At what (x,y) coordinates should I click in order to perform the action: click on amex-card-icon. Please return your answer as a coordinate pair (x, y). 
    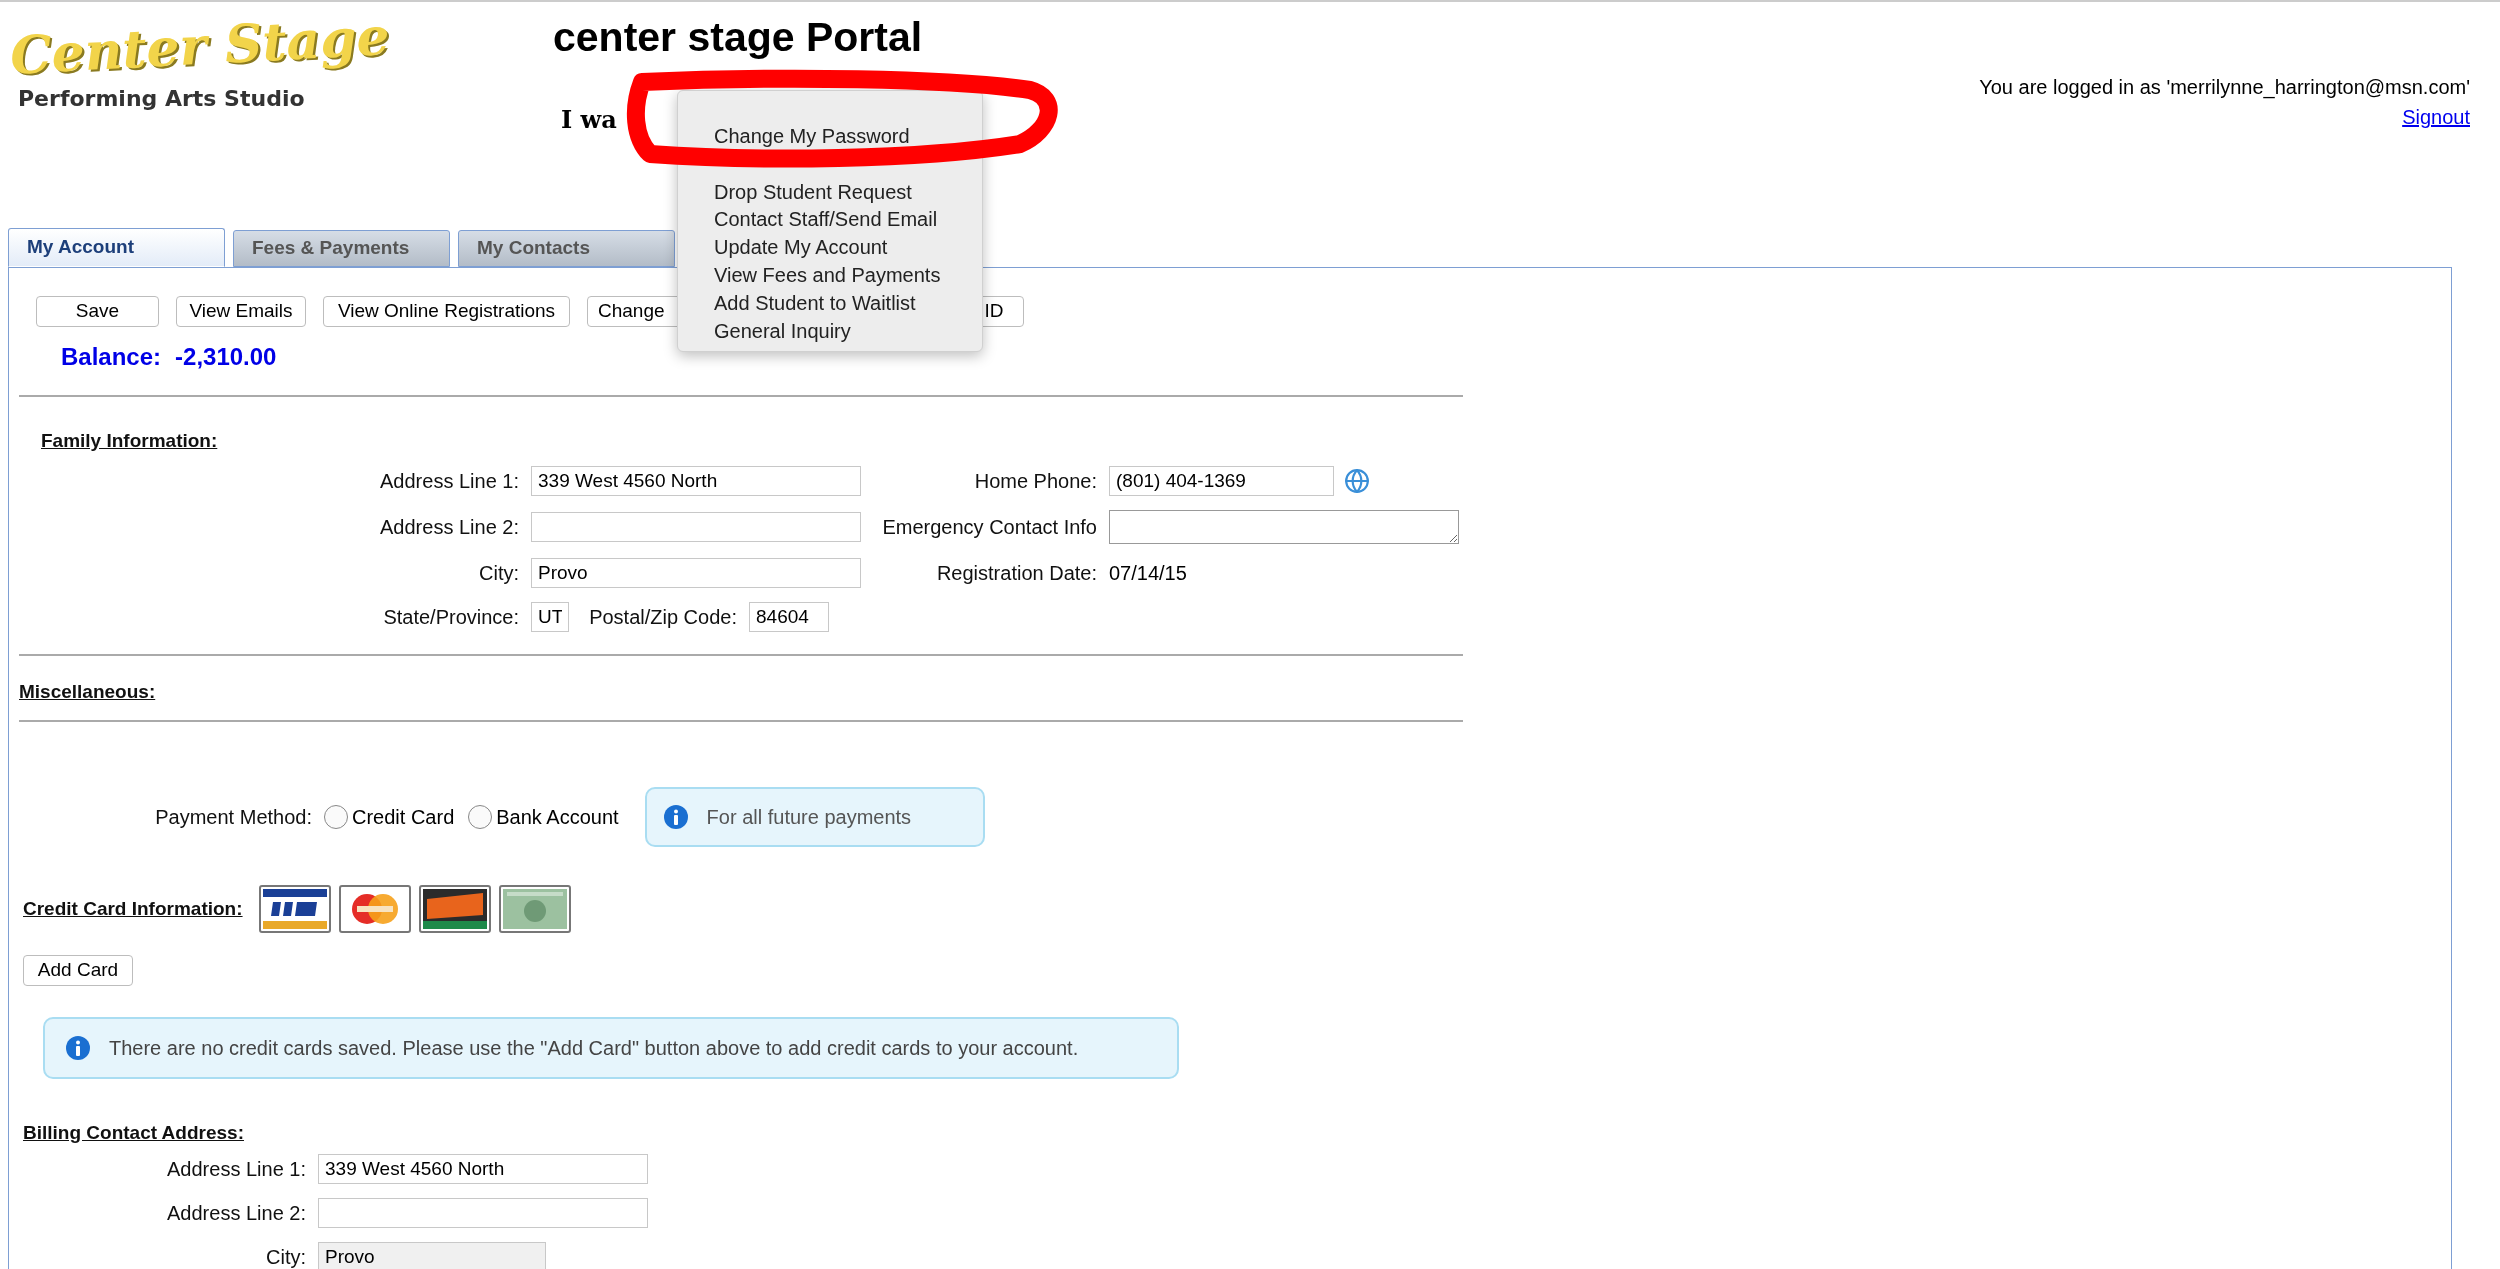
    Looking at the image, I should click on (534, 909).